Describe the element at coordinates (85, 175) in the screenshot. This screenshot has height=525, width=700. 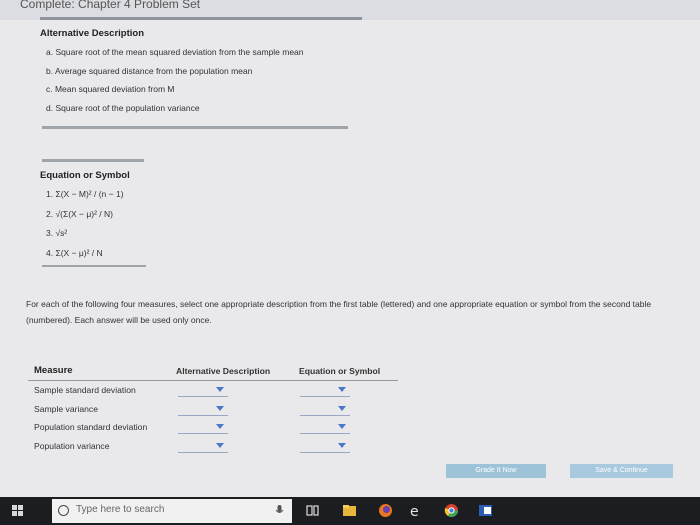
I see `eq-table-header: Equation or Symbol` at that location.